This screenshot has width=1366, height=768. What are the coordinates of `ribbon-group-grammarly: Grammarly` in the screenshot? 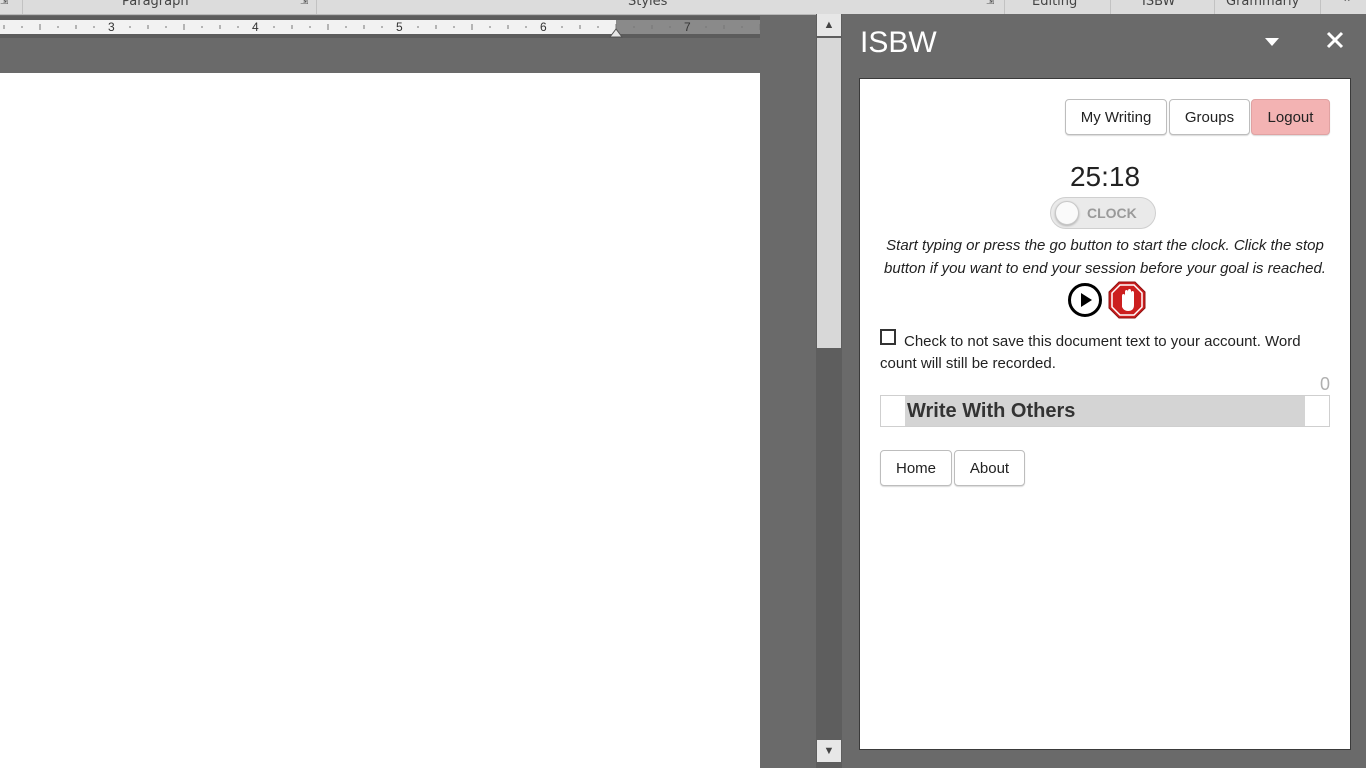 It's located at (1263, 4).